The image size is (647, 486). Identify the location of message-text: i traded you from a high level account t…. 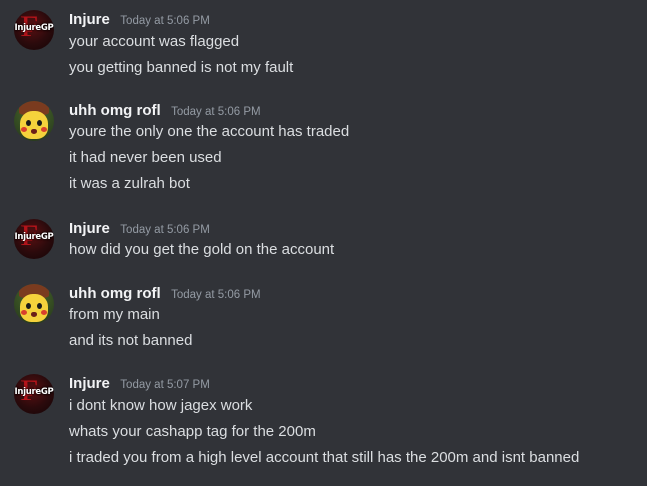
(324, 457).